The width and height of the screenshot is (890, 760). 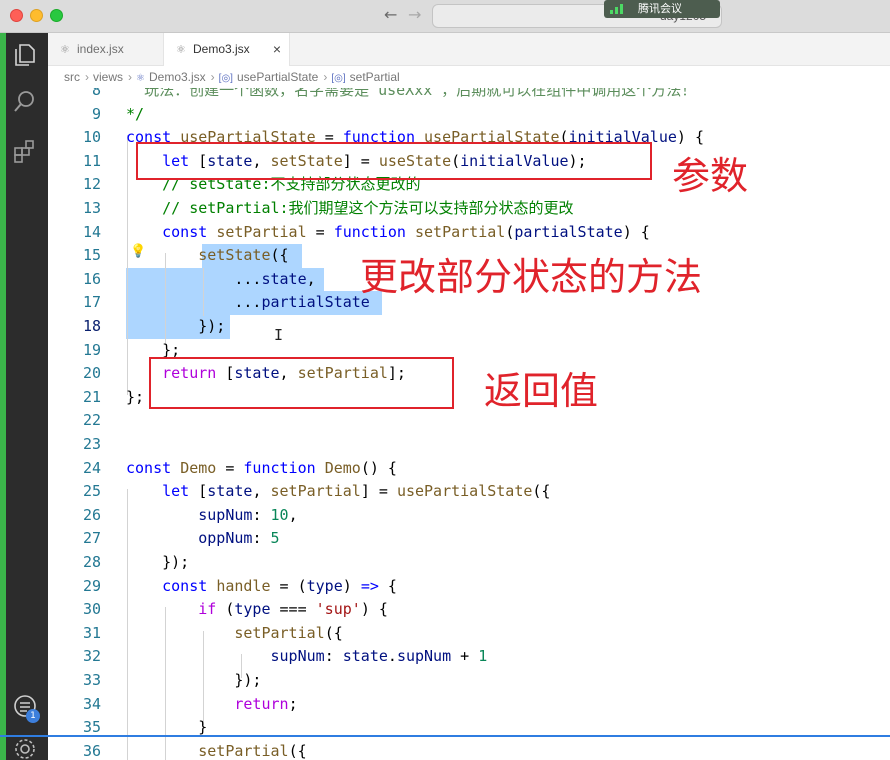 I want to click on line-number: 36, so click(x=91, y=750).